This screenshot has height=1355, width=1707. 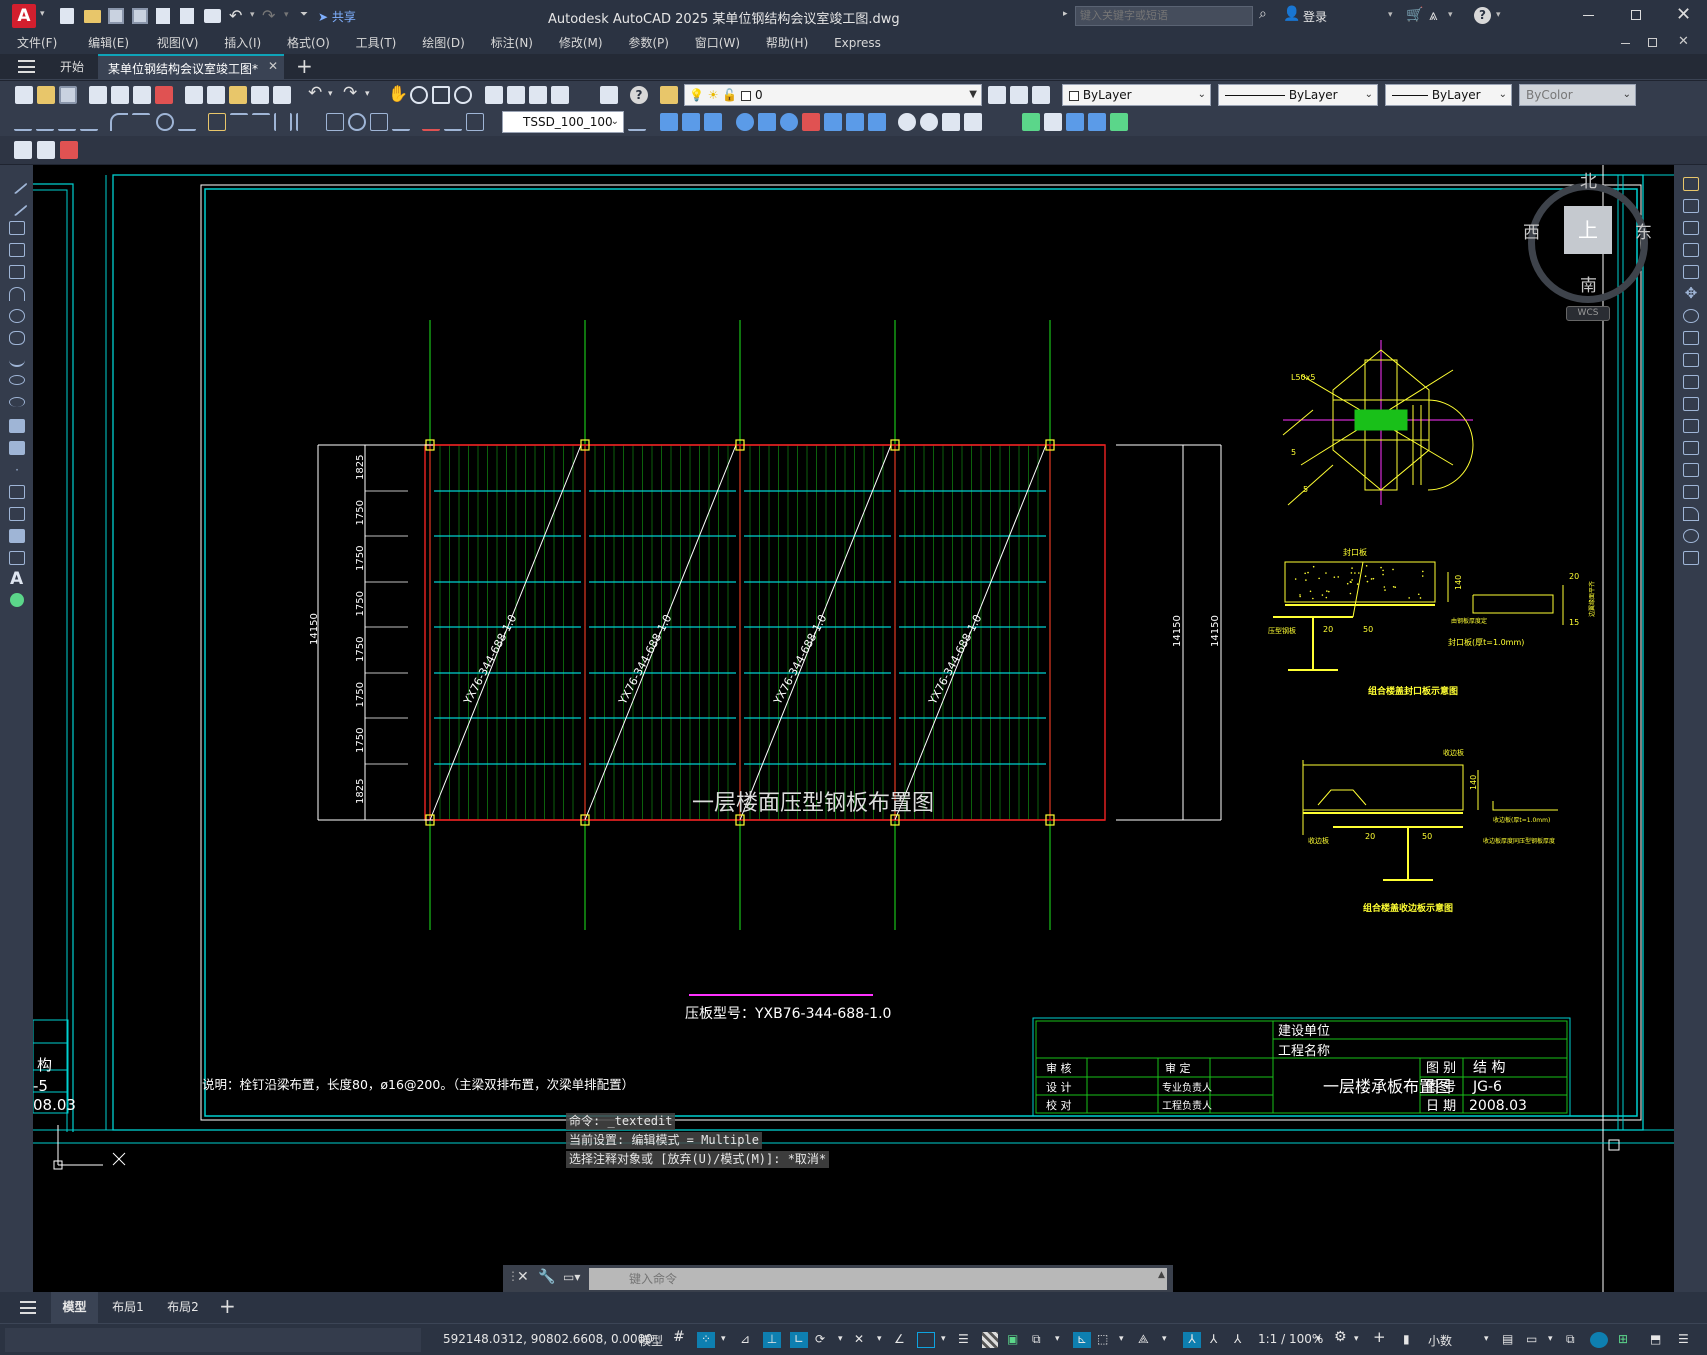 I want to click on tolerance-icon, so click(x=335, y=122).